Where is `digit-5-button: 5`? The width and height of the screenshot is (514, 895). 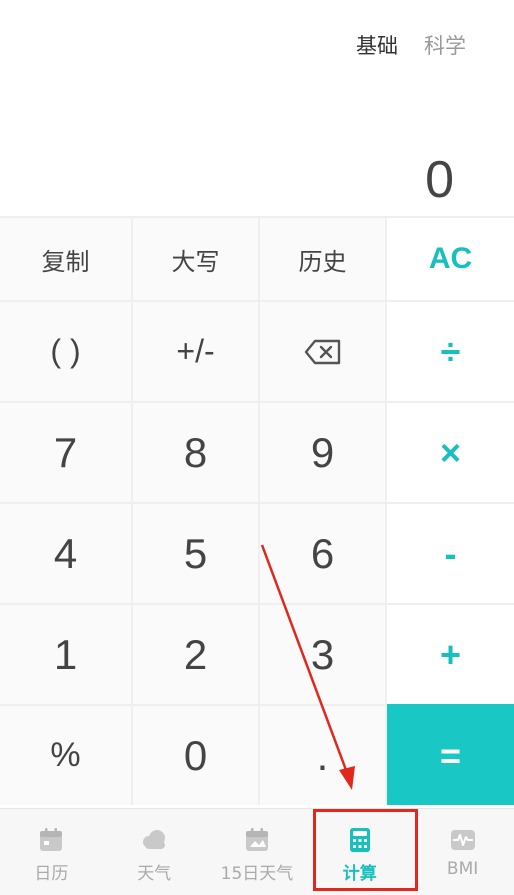 digit-5-button: 5 is located at coordinates (196, 552).